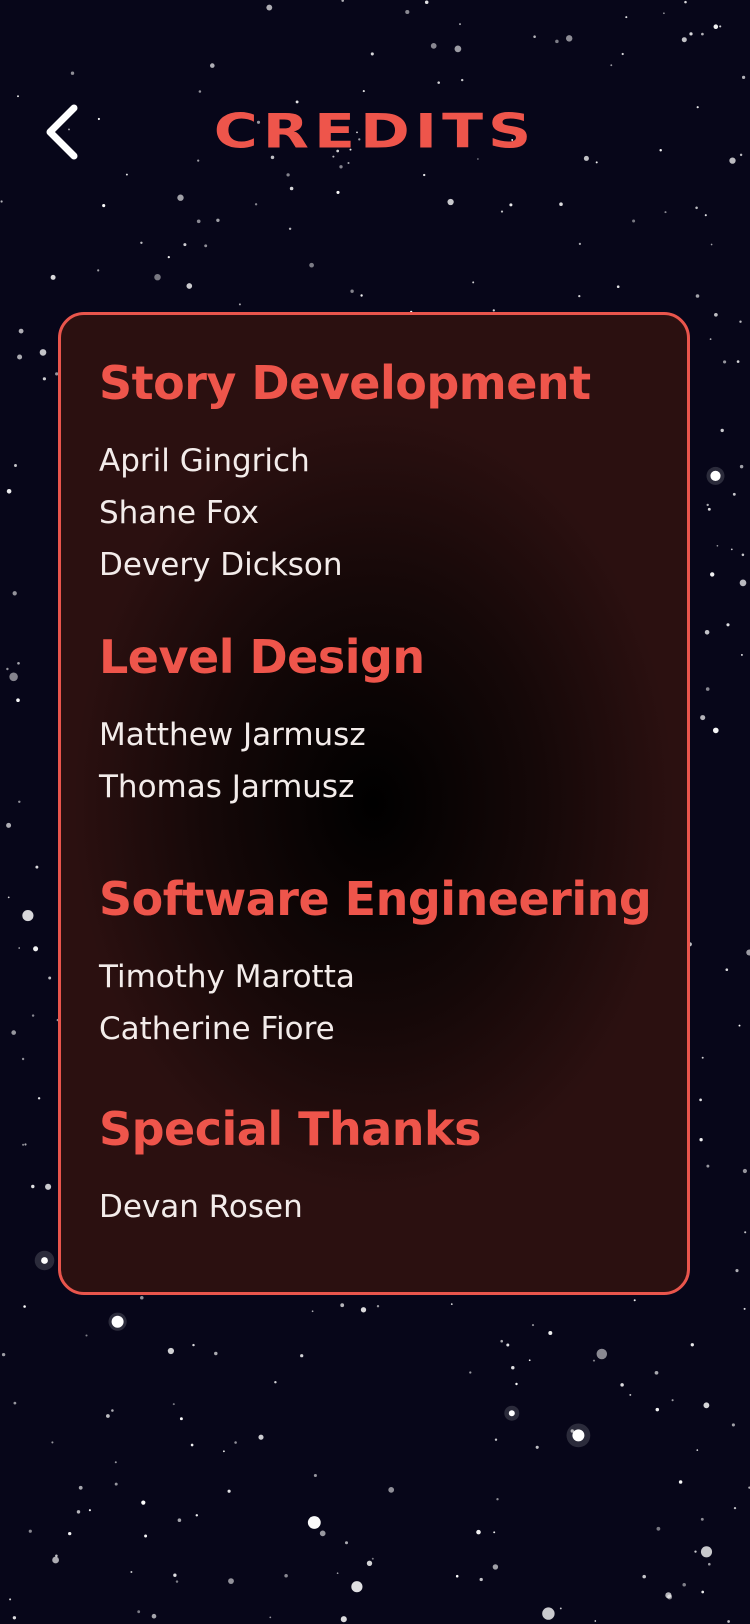  Describe the element at coordinates (227, 787) in the screenshot. I see `credit-name: Thomas Jarmusz` at that location.